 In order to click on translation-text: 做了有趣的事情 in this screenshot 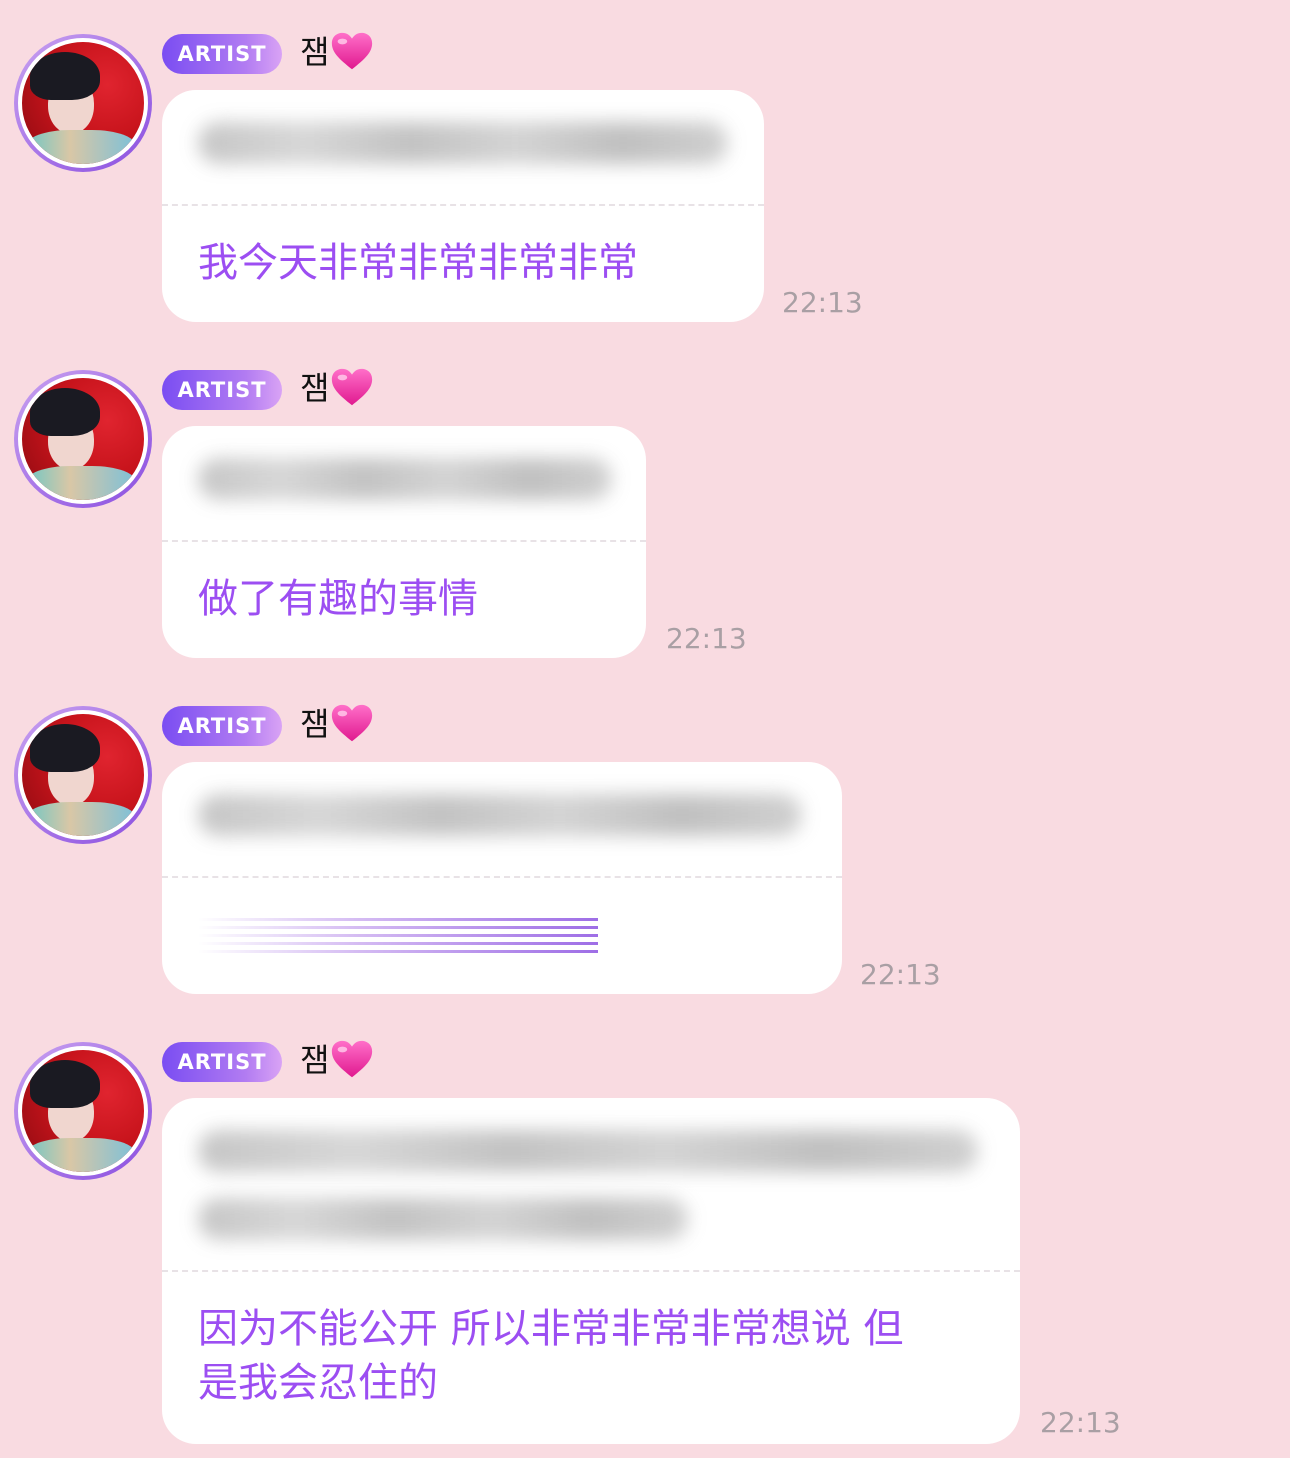, I will do `click(338, 599)`.